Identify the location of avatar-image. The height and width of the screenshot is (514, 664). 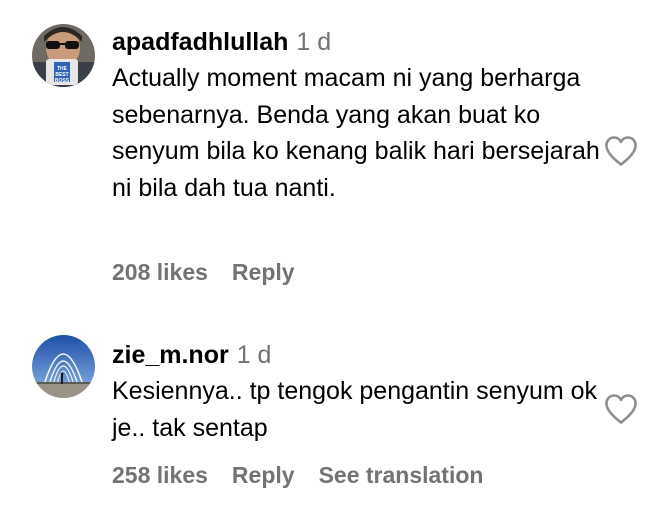
(63, 366).